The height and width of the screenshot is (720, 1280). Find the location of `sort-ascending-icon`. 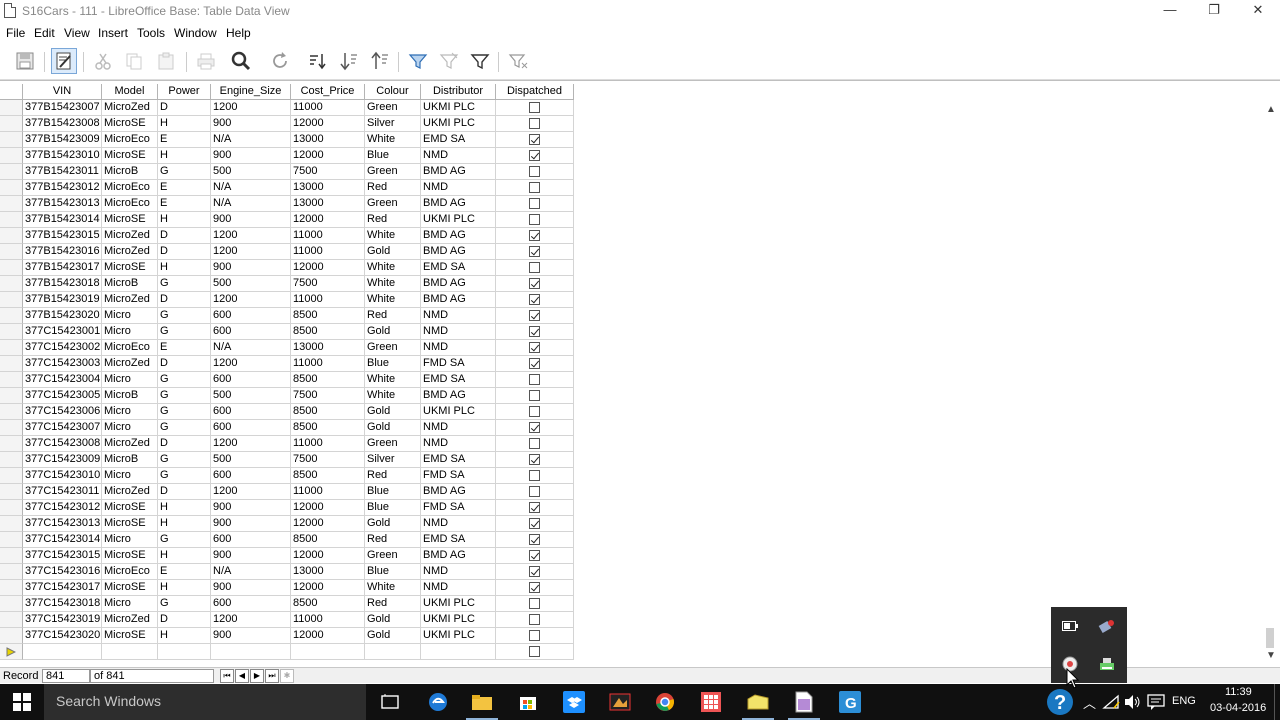

sort-ascending-icon is located at coordinates (349, 61).